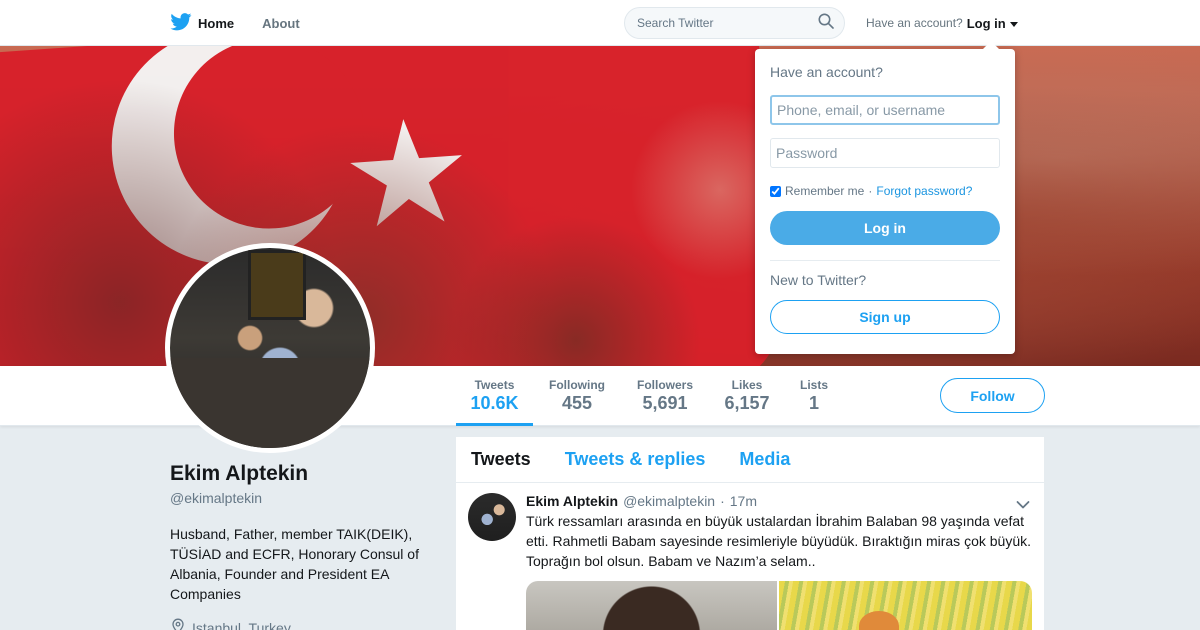 This screenshot has height=630, width=1200. Describe the element at coordinates (826, 23) in the screenshot. I see `search-icon` at that location.